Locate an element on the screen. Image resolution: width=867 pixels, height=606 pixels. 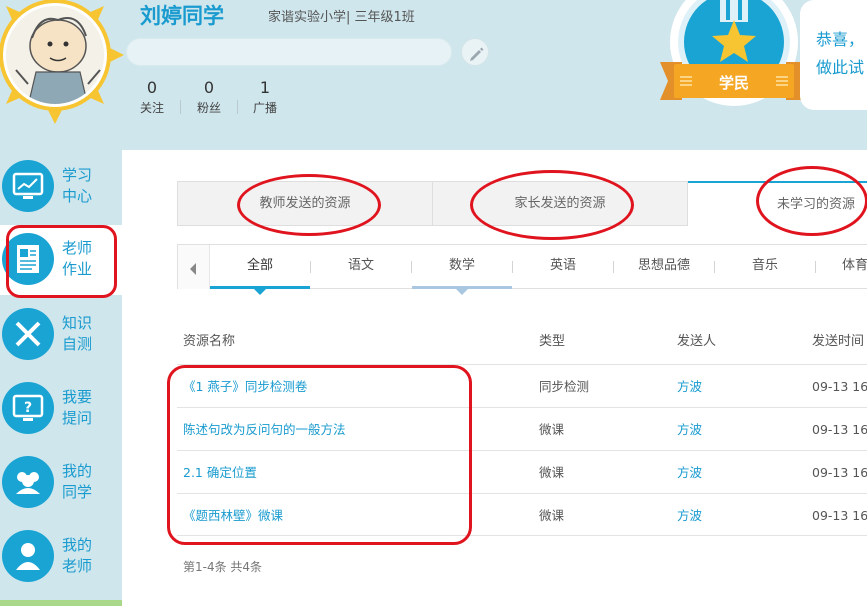
signature-input is located at coordinates (289, 52).